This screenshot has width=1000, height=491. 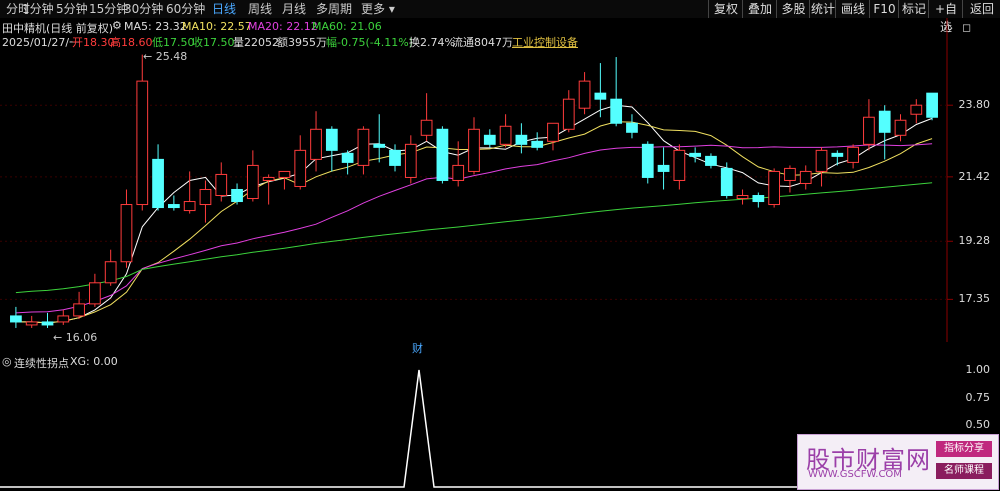 What do you see at coordinates (855, 474) in the screenshot?
I see `watermark-url: WWW.GSCFW.COM` at bounding box center [855, 474].